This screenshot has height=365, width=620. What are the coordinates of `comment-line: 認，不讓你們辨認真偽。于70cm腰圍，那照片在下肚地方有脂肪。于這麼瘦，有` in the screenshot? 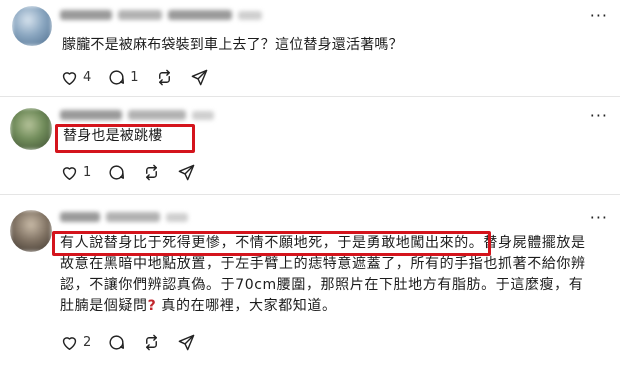 It's located at (322, 285).